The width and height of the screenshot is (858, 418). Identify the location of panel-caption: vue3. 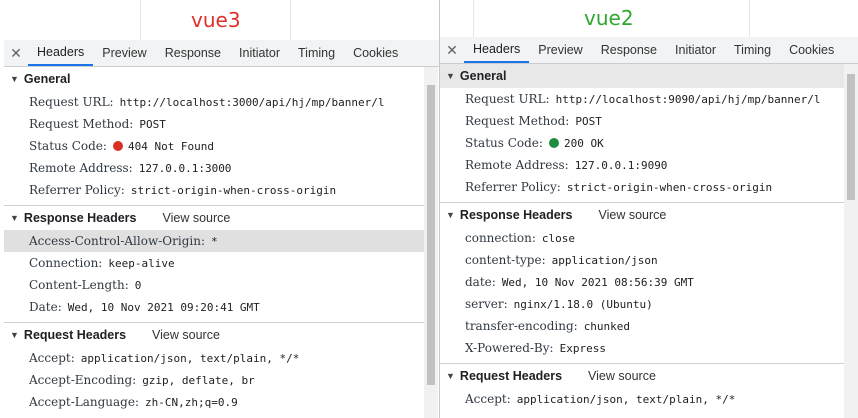
(216, 20).